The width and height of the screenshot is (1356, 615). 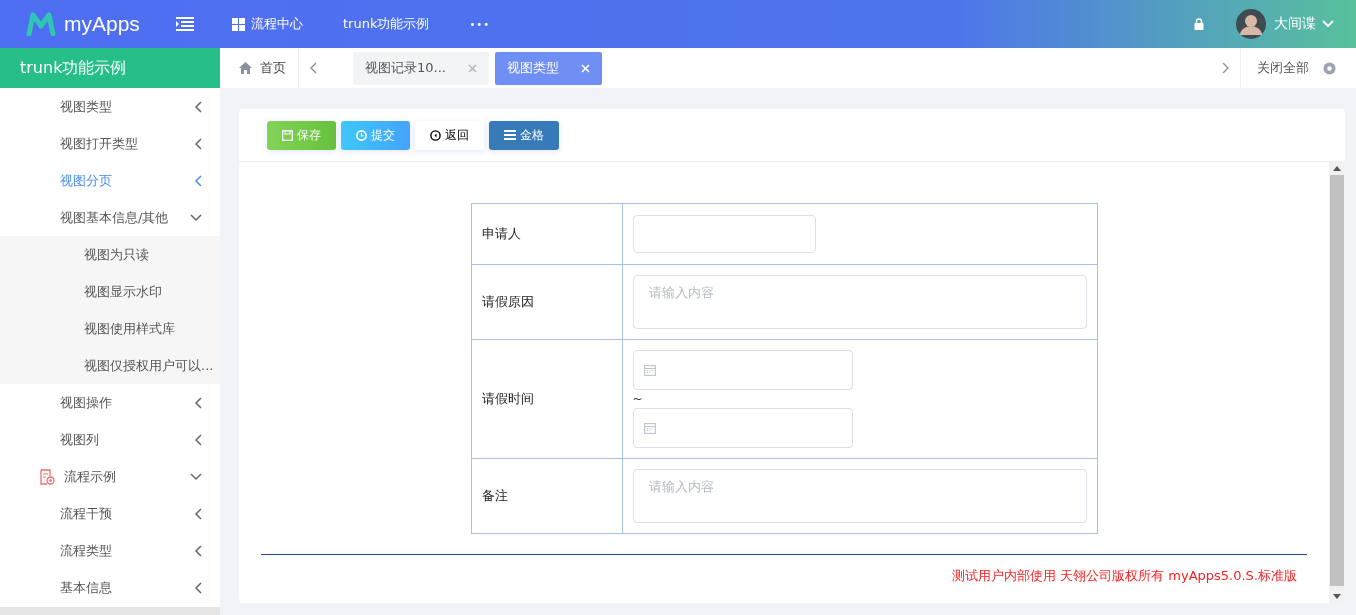 What do you see at coordinates (1283, 68) in the screenshot?
I see `close-all-link: 关闭全部` at bounding box center [1283, 68].